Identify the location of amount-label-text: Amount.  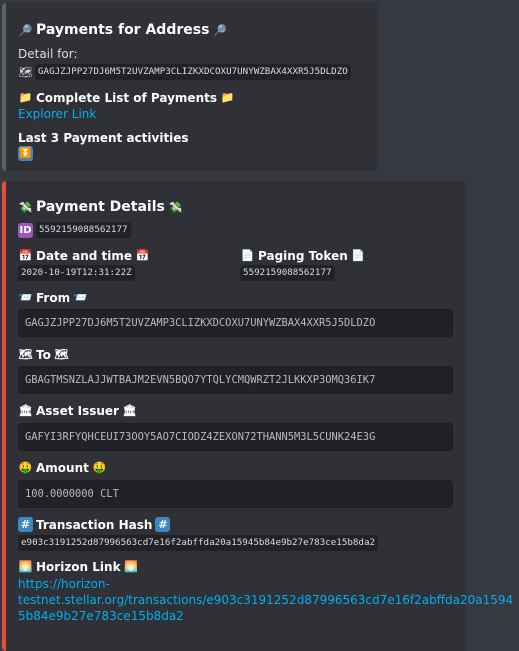
(62, 467).